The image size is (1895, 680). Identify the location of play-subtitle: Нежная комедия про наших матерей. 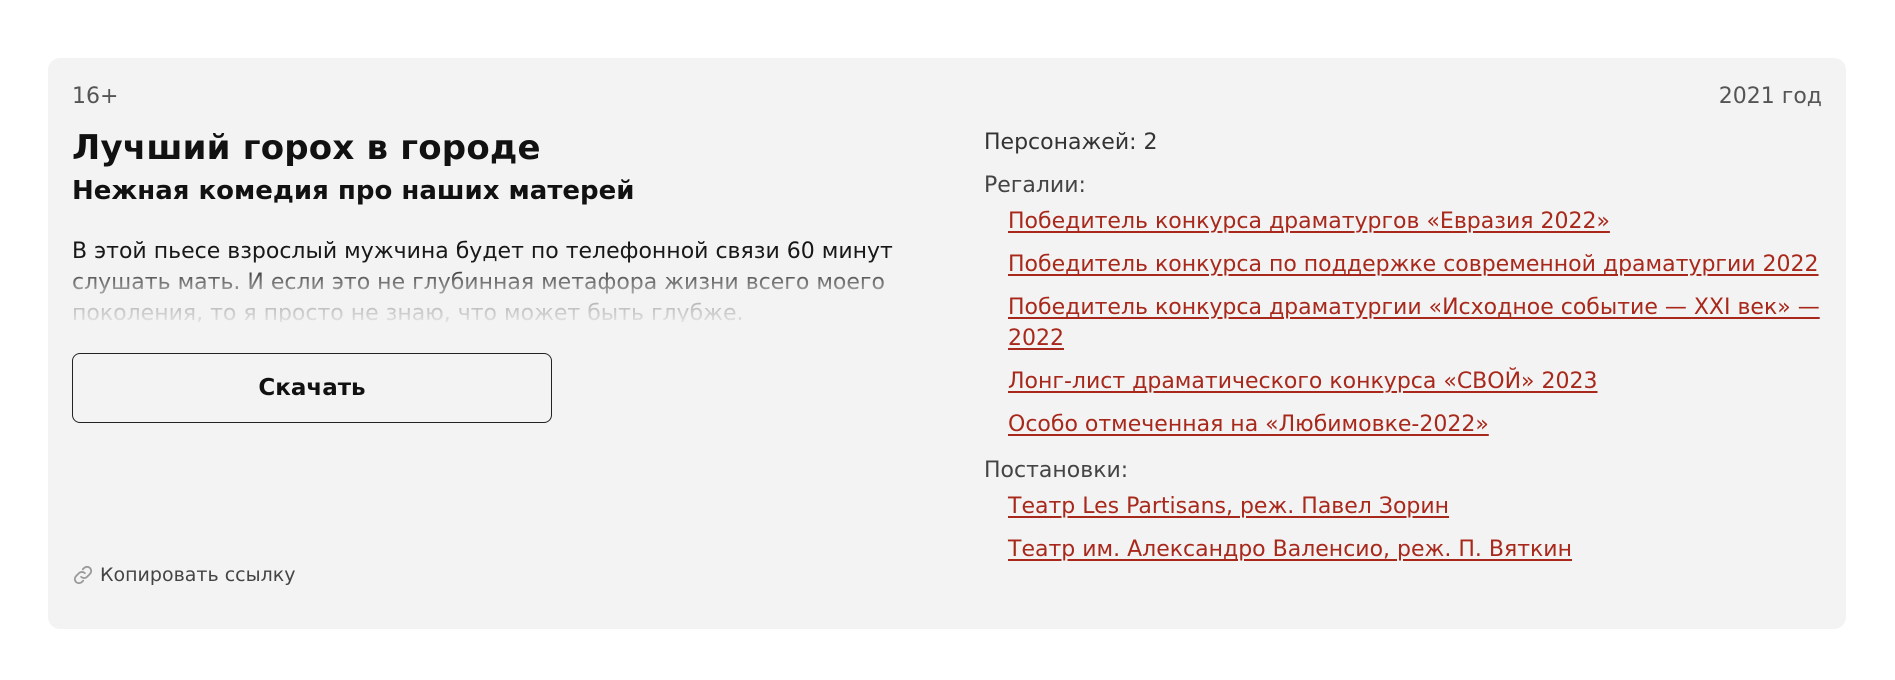
(353, 191).